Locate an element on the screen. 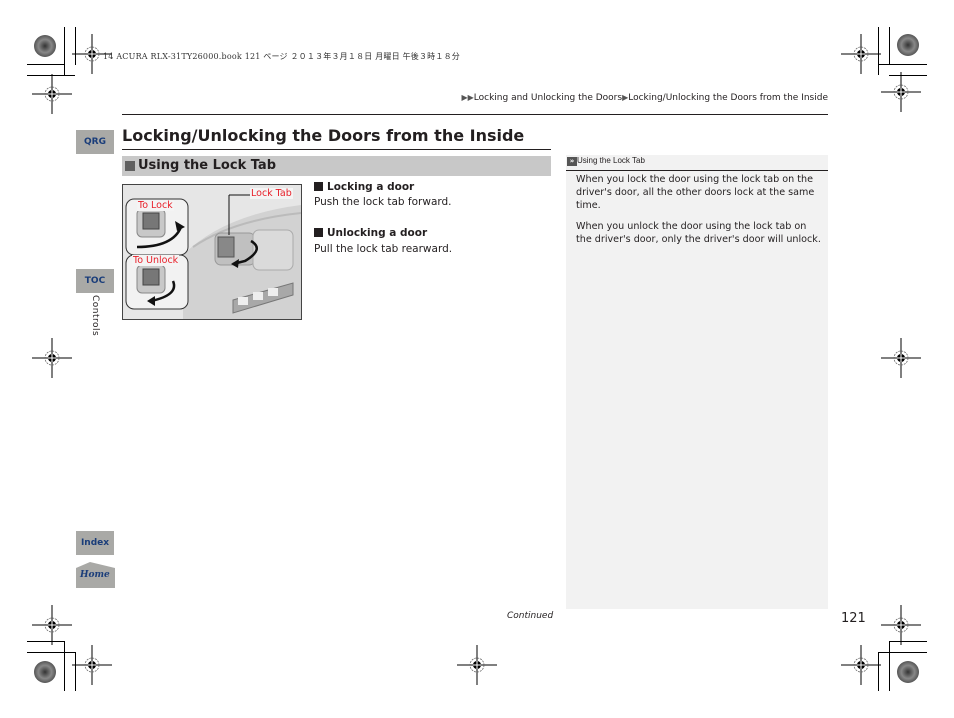 The width and height of the screenshot is (954, 718). step-title: Unlocking a door is located at coordinates (370, 233).